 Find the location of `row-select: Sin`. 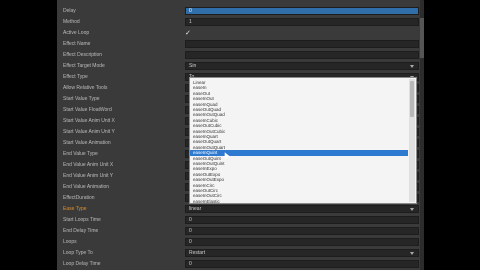

row-select: Sin is located at coordinates (302, 66).